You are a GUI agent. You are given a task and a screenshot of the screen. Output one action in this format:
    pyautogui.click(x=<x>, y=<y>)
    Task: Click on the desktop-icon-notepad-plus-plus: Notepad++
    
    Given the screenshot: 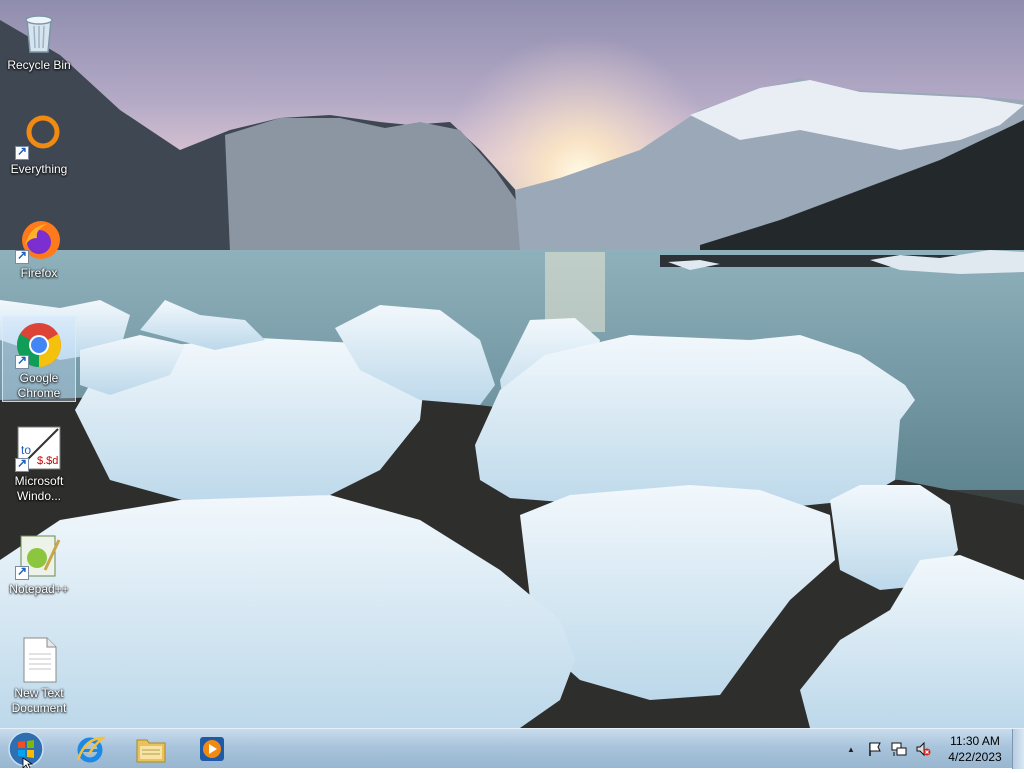 What is the action you would take?
    pyautogui.click(x=39, y=569)
    